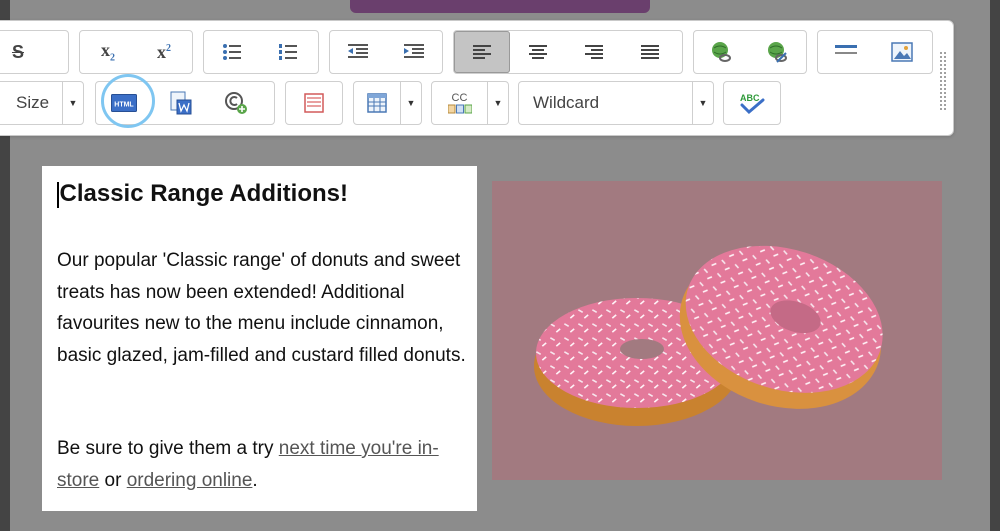  What do you see at coordinates (708, 335) in the screenshot?
I see `donuts-illustration` at bounding box center [708, 335].